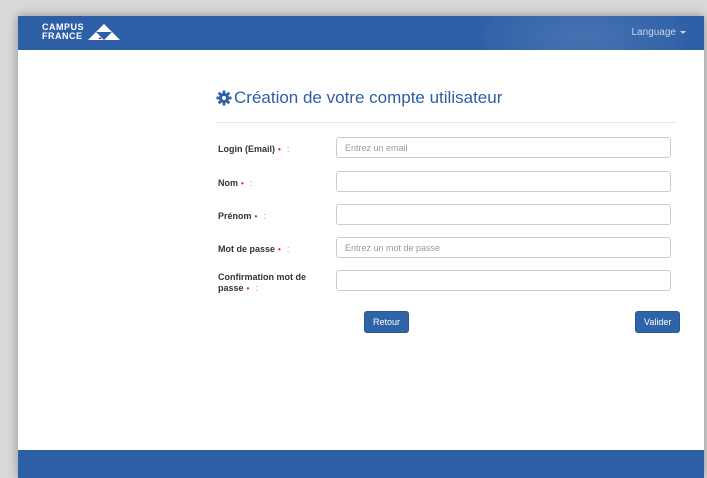  What do you see at coordinates (254, 249) in the screenshot?
I see `password-label: Mot de passe •:` at bounding box center [254, 249].